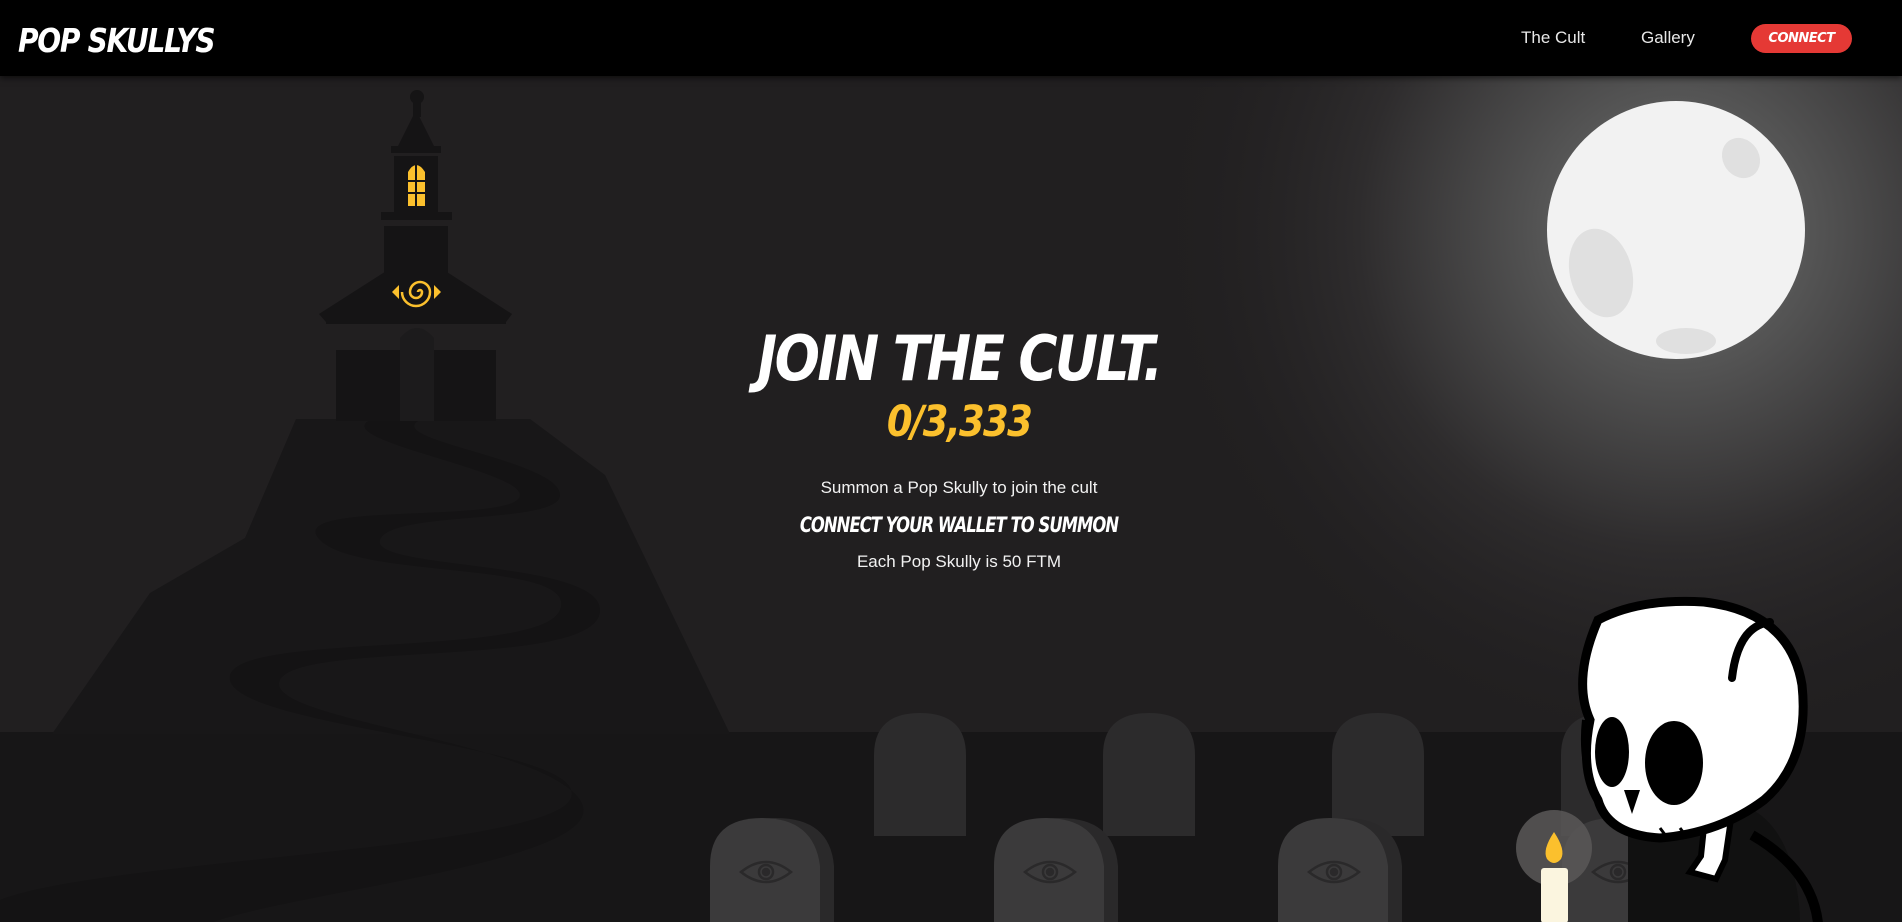 This screenshot has height=923, width=1902. Describe the element at coordinates (951, 38) in the screenshot. I see `navbar: POP SKULLYS The Cult Gallery CONNECT` at that location.